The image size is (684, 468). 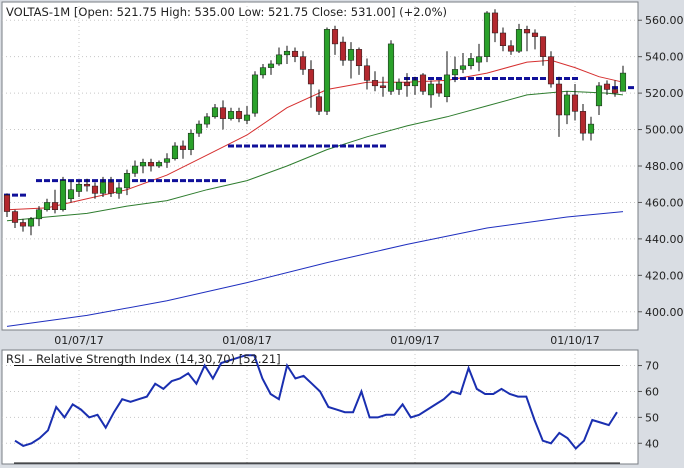 I want to click on rsi-y-tick-label: 70, so click(x=652, y=366).